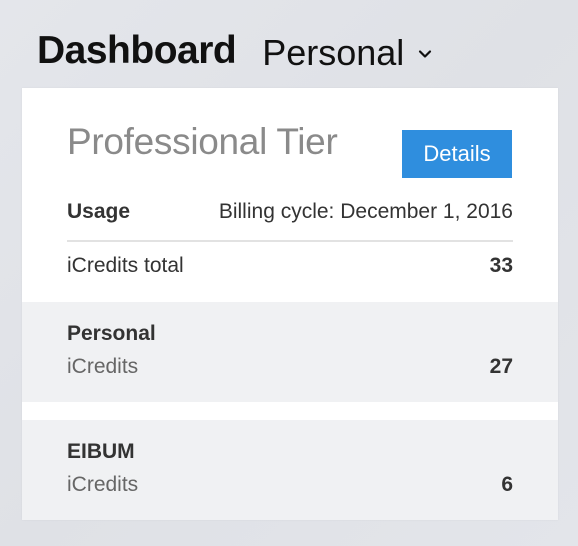 This screenshot has width=578, height=546. I want to click on tier-title: Professional Tier, so click(202, 141).